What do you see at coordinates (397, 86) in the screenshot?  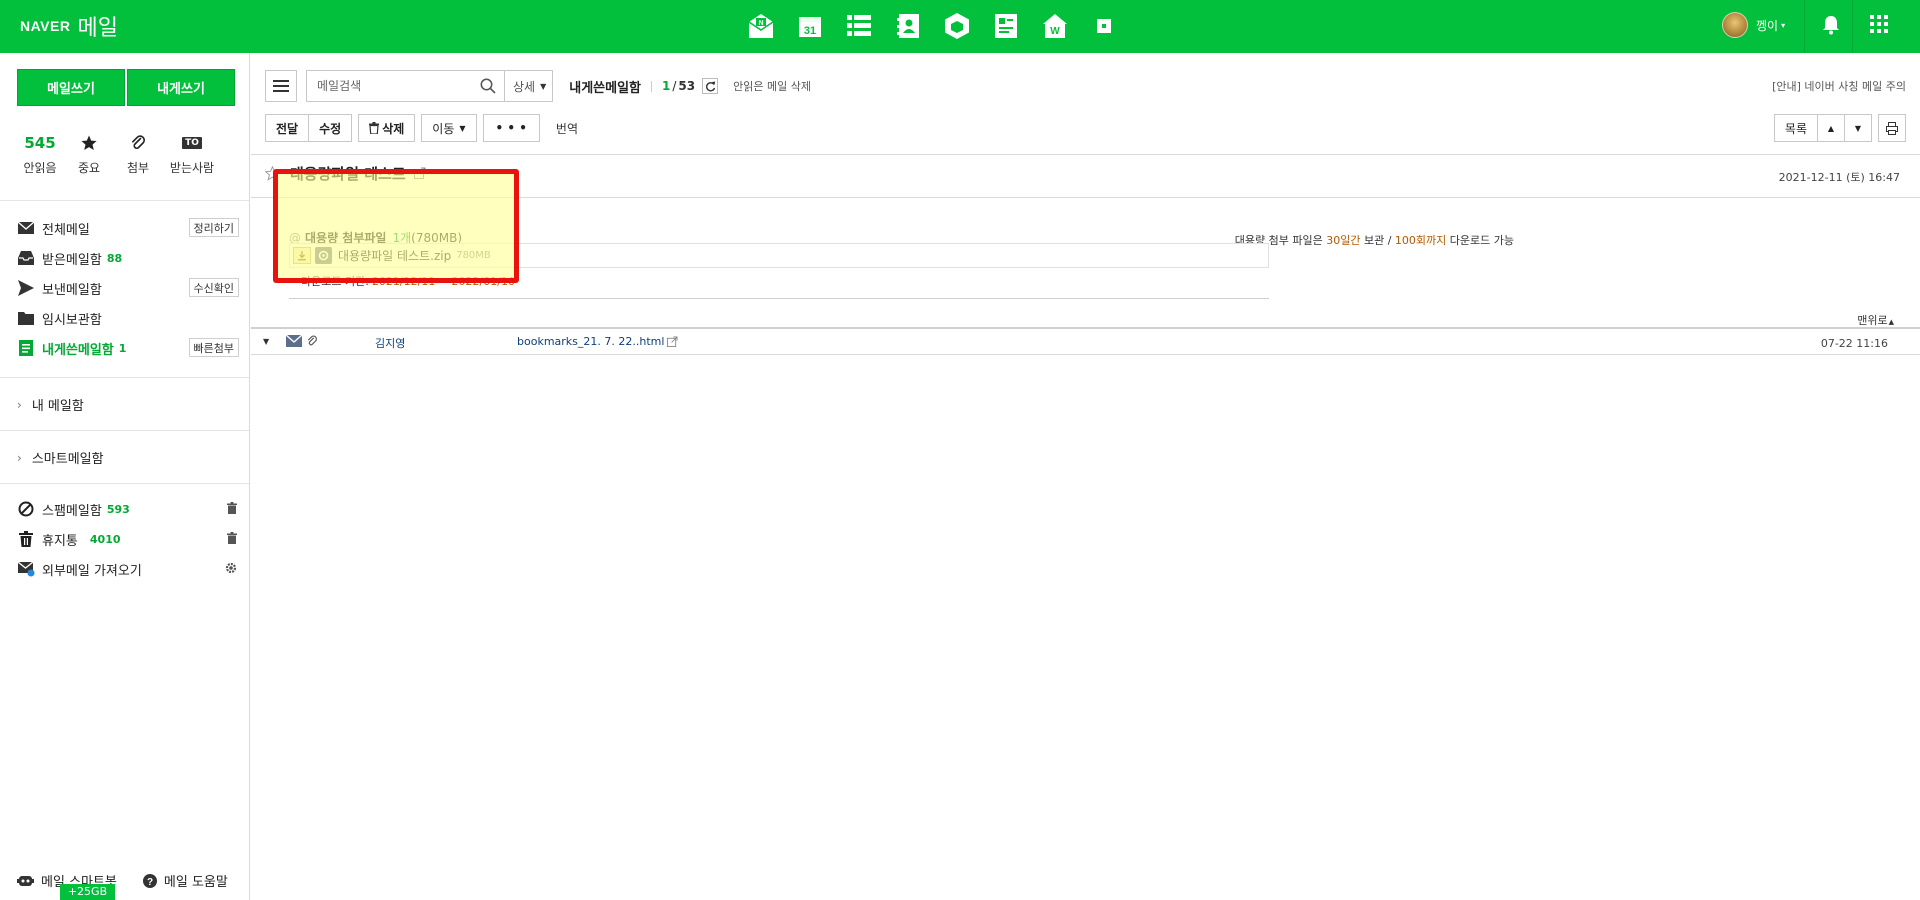 I see `search-input` at bounding box center [397, 86].